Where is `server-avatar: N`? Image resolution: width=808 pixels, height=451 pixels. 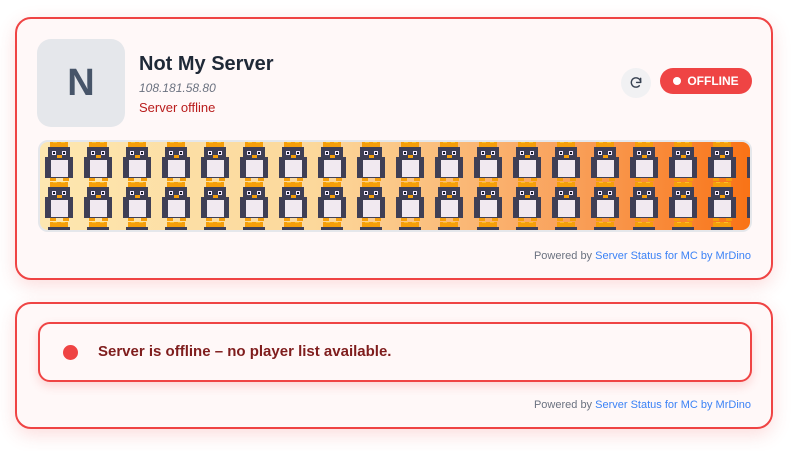 server-avatar: N is located at coordinates (81, 83).